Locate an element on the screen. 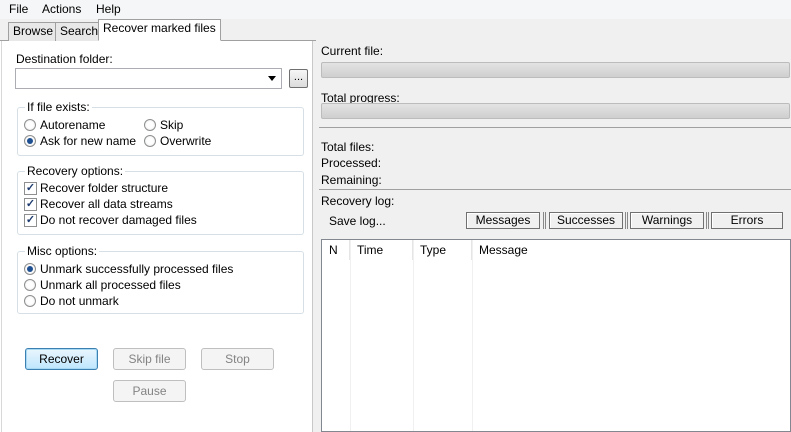 The height and width of the screenshot is (432, 791). stop-button: Stop is located at coordinates (237, 359).